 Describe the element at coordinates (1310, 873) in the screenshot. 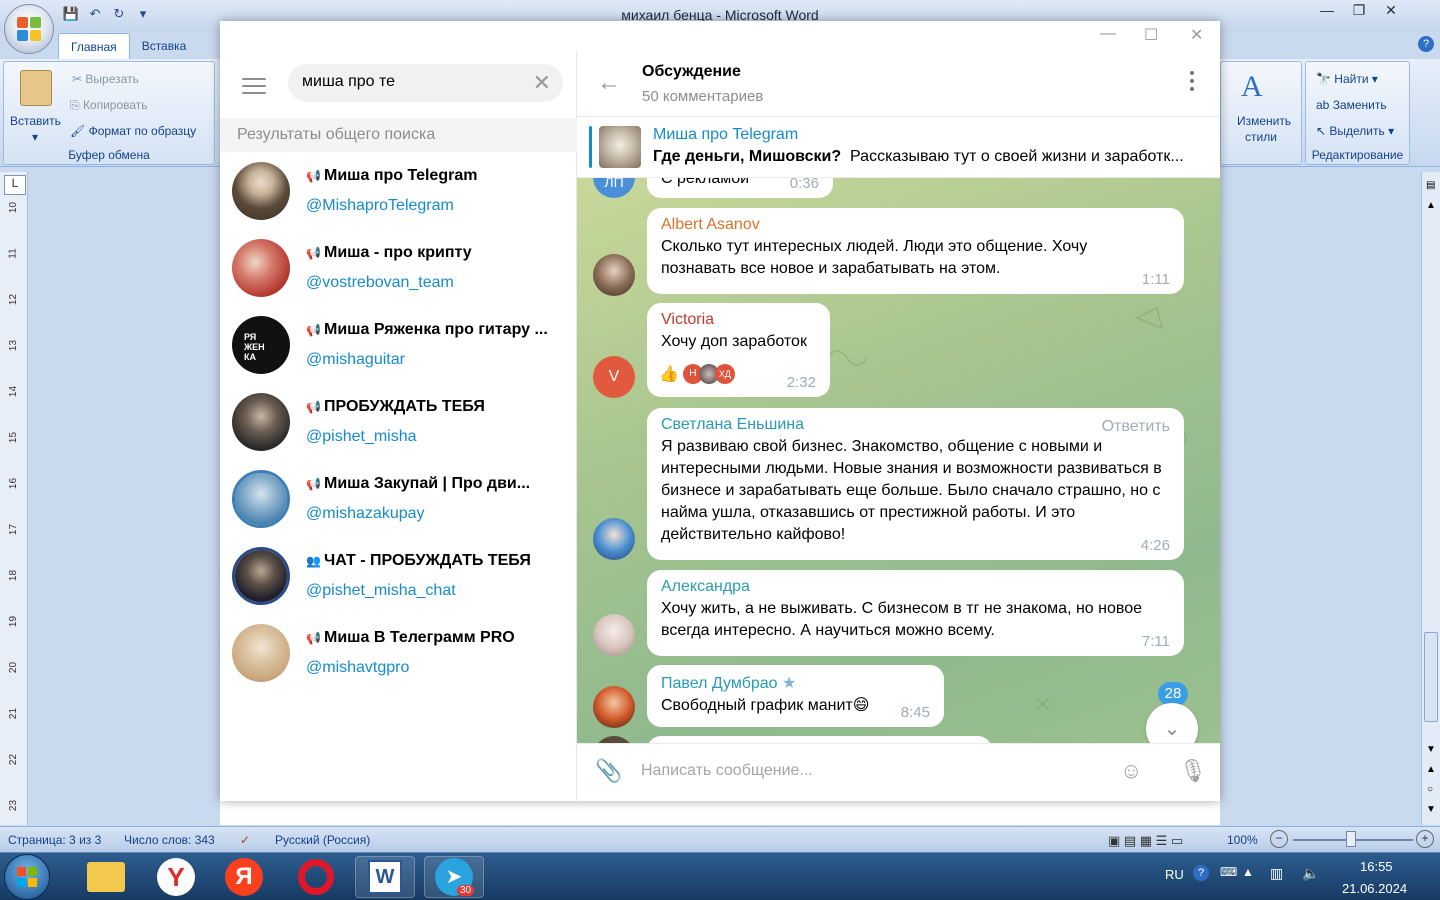

I see `volume-icon: 🔈` at that location.